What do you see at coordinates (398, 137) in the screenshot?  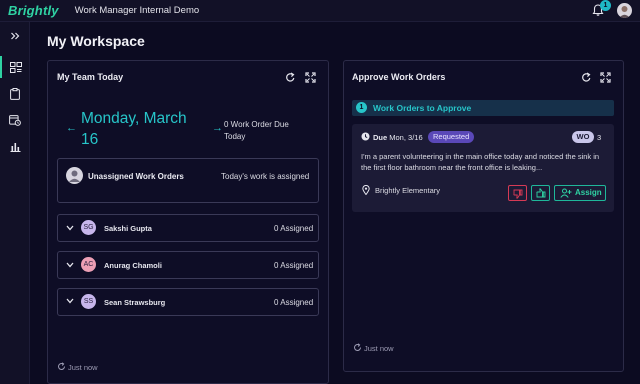 I see `due-date: Due Mon, 3/16` at bounding box center [398, 137].